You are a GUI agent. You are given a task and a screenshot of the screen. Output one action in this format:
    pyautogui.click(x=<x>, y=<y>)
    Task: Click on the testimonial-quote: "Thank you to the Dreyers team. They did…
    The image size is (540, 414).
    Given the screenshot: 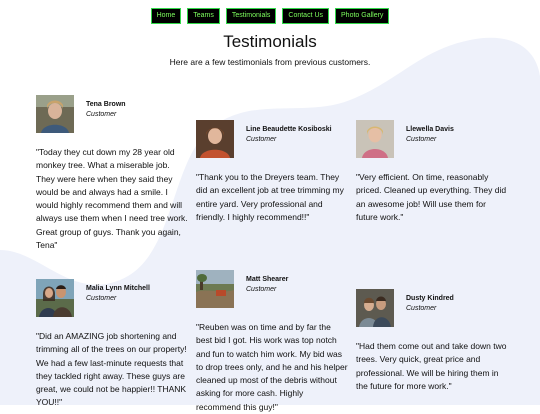 What is the action you would take?
    pyautogui.click(x=270, y=197)
    